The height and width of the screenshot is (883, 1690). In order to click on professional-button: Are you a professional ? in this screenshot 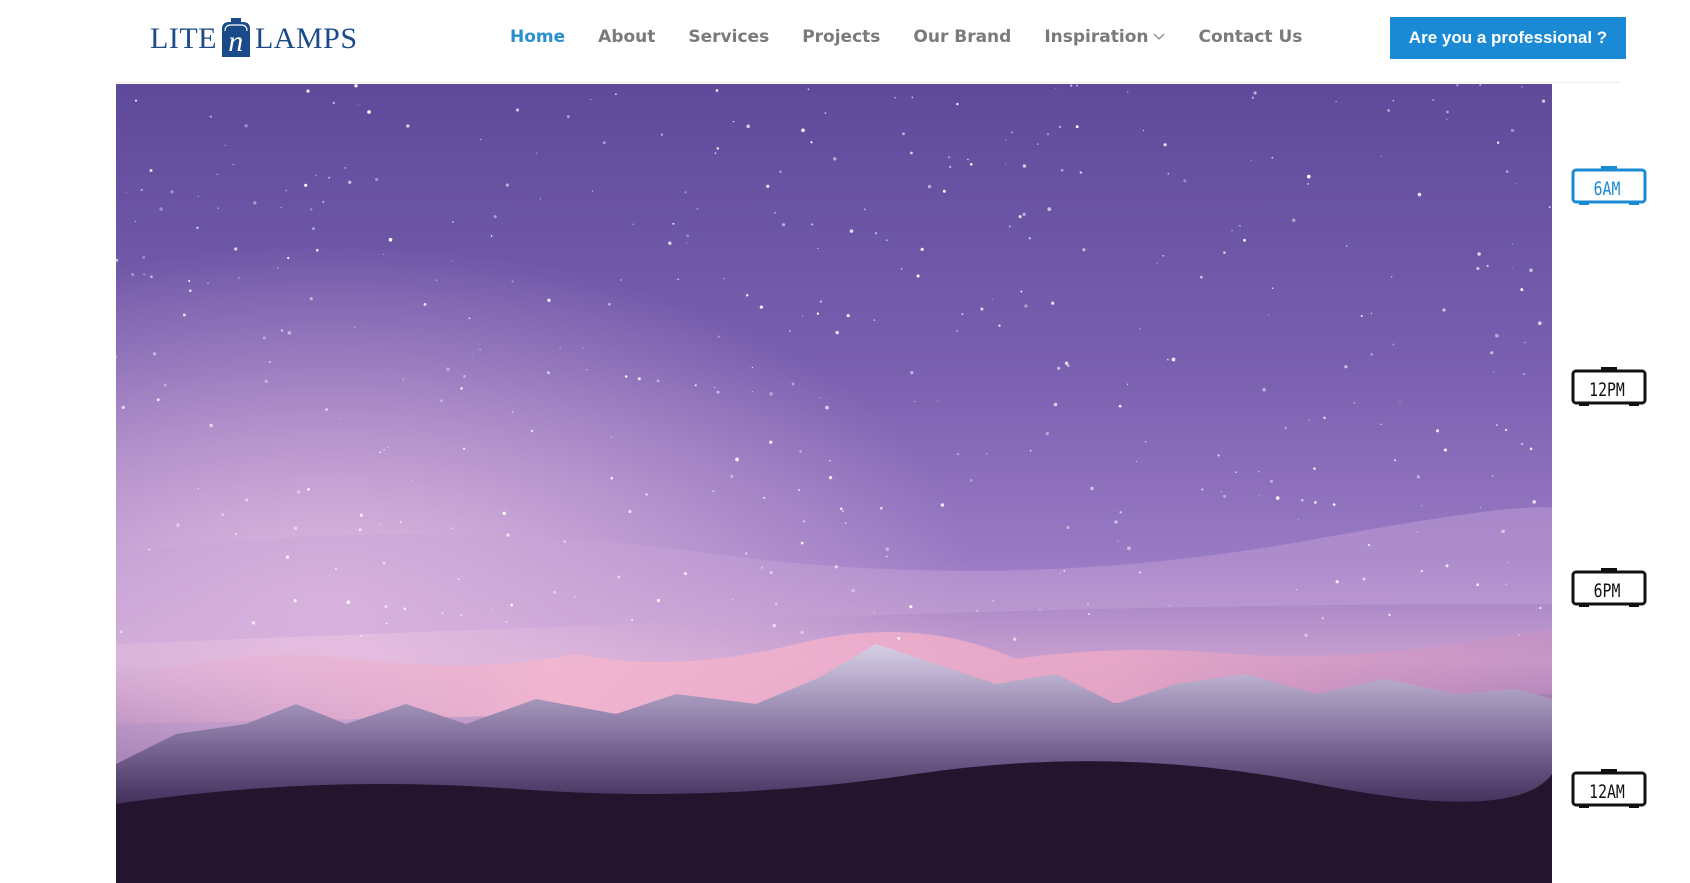, I will do `click(1508, 38)`.